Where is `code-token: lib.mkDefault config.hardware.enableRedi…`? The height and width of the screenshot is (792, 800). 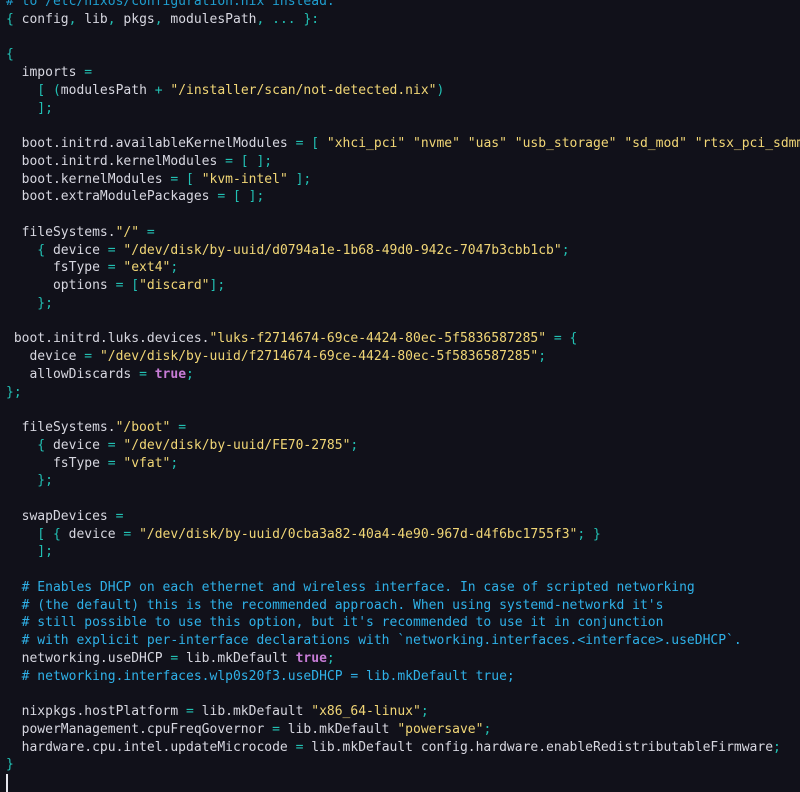
code-token: lib.mkDefault config.hardware.enableRedi… is located at coordinates (542, 747).